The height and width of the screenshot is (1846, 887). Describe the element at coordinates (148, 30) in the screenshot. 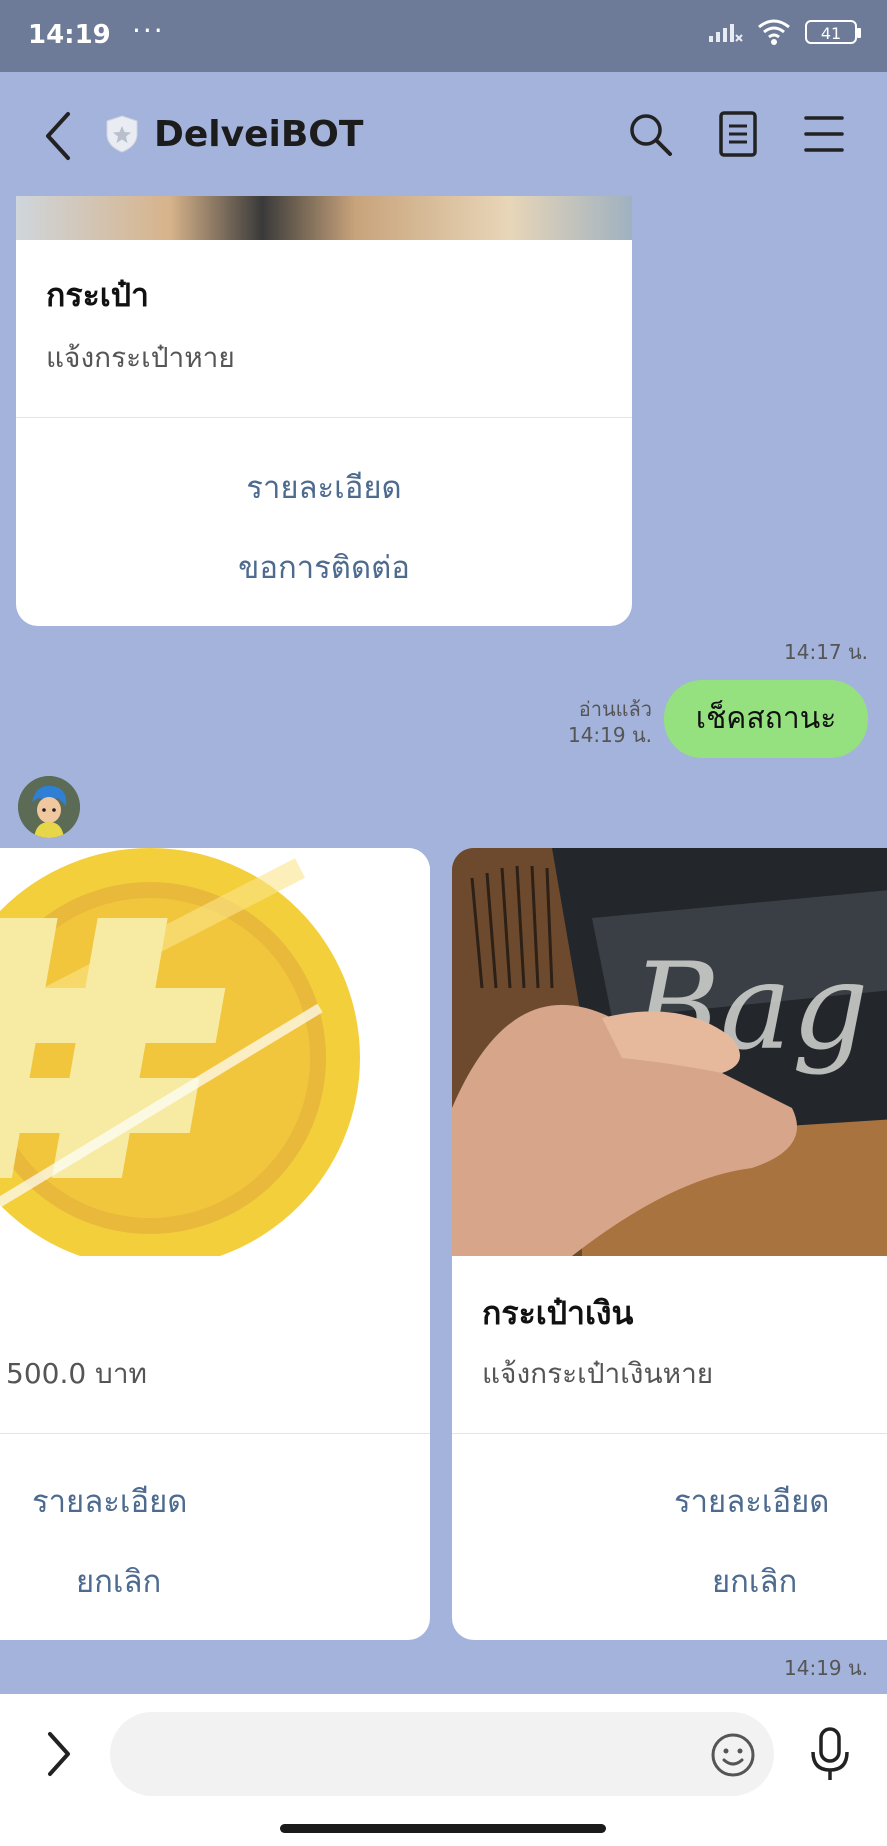

I see `status-dots: ···` at that location.